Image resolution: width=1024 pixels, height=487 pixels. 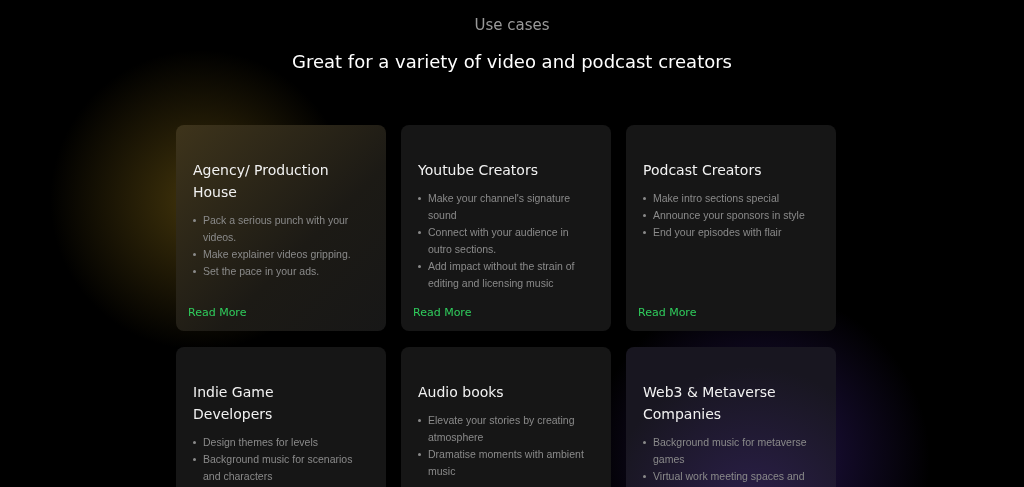 I want to click on bullet-text: End your episodes with flair, so click(x=717, y=233).